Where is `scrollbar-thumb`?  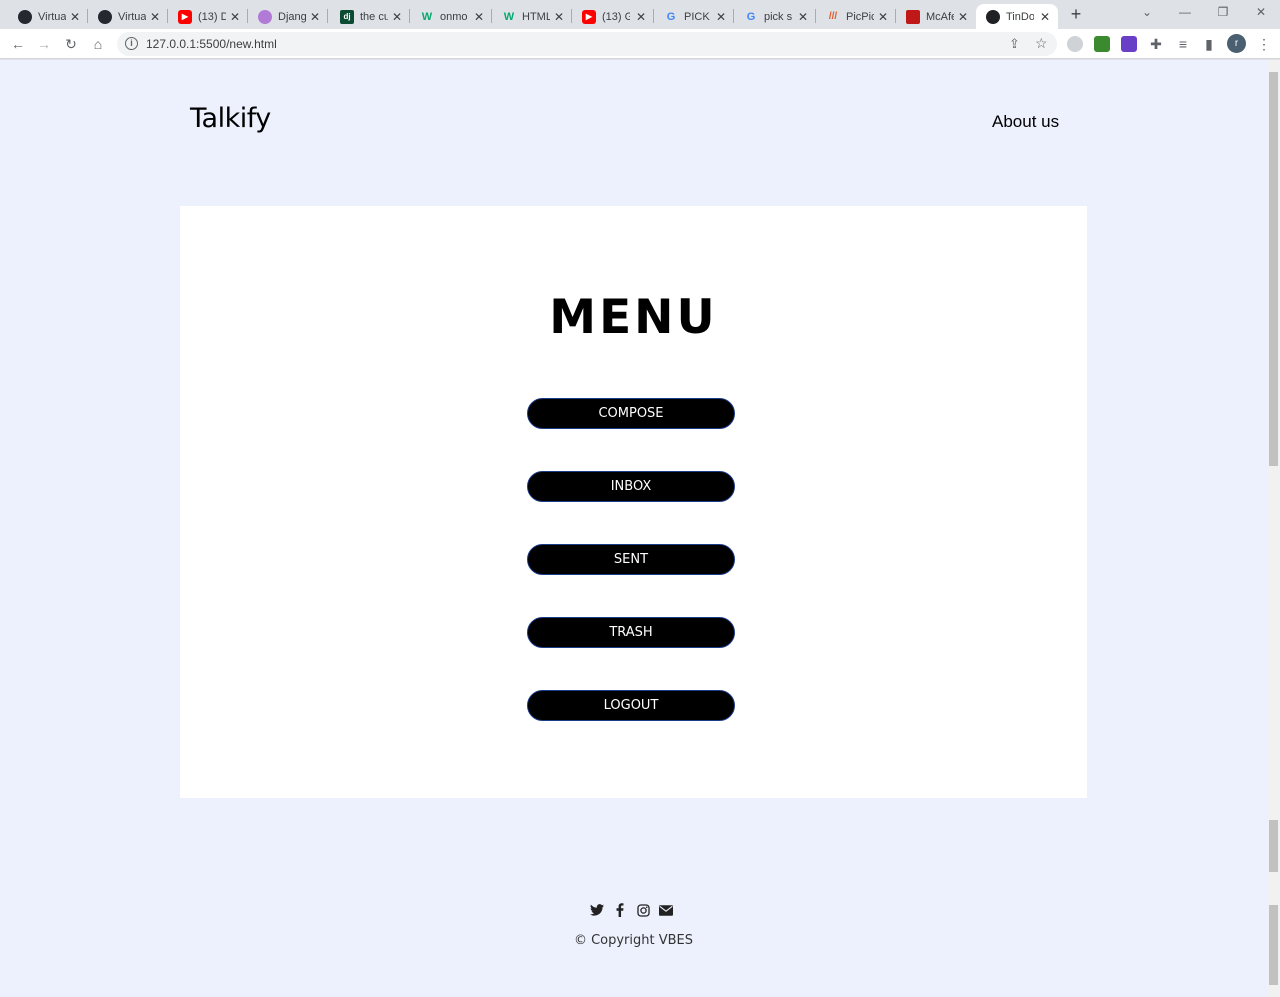
scrollbar-thumb is located at coordinates (1273, 269).